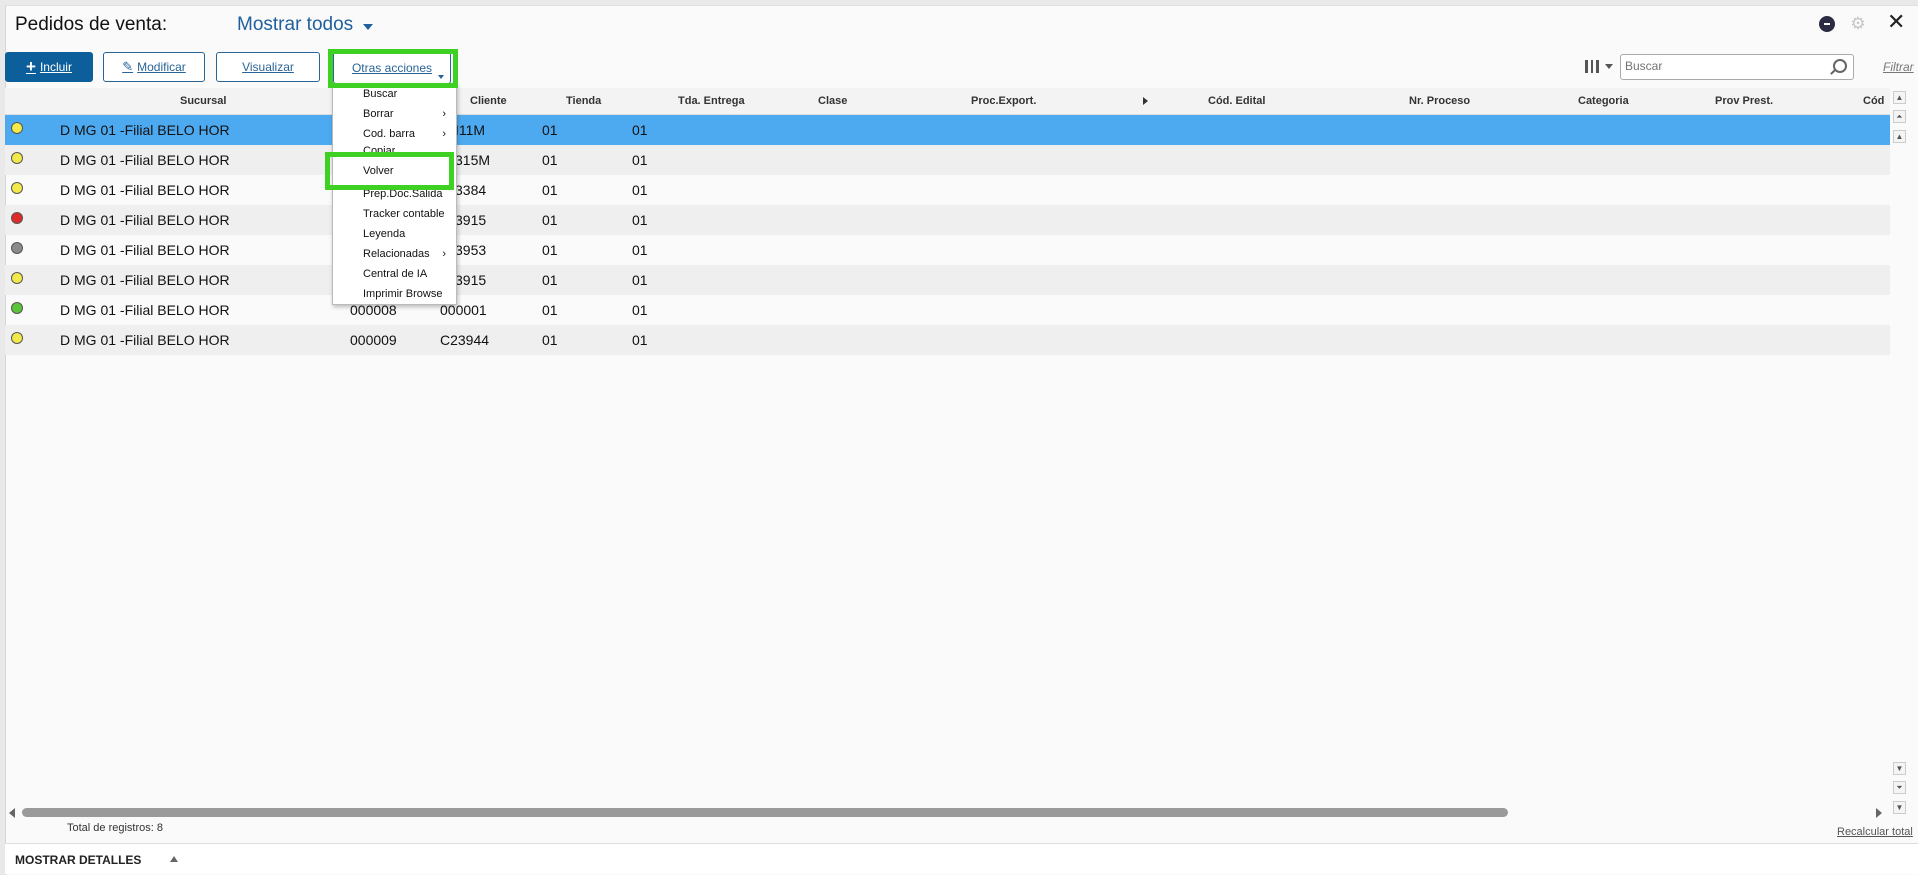 The height and width of the screenshot is (875, 1918). What do you see at coordinates (396, 254) in the screenshot?
I see `menu-item-relacionadas: Relacionadas` at bounding box center [396, 254].